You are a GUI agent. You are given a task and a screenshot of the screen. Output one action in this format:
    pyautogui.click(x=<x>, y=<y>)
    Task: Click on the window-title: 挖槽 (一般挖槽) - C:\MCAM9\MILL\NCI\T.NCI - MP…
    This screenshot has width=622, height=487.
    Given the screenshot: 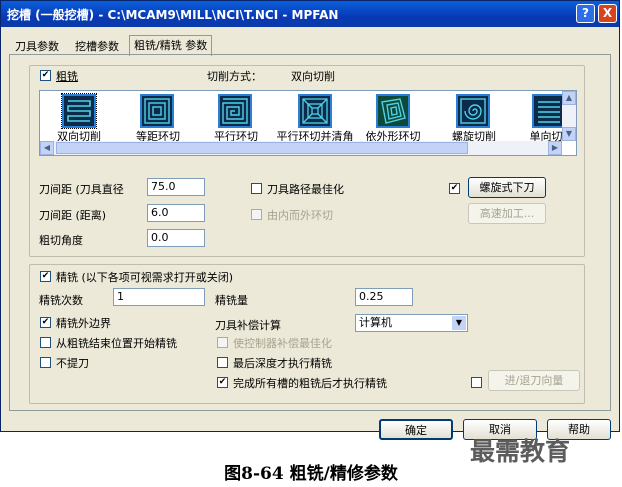 What is the action you would take?
    pyautogui.click(x=173, y=15)
    